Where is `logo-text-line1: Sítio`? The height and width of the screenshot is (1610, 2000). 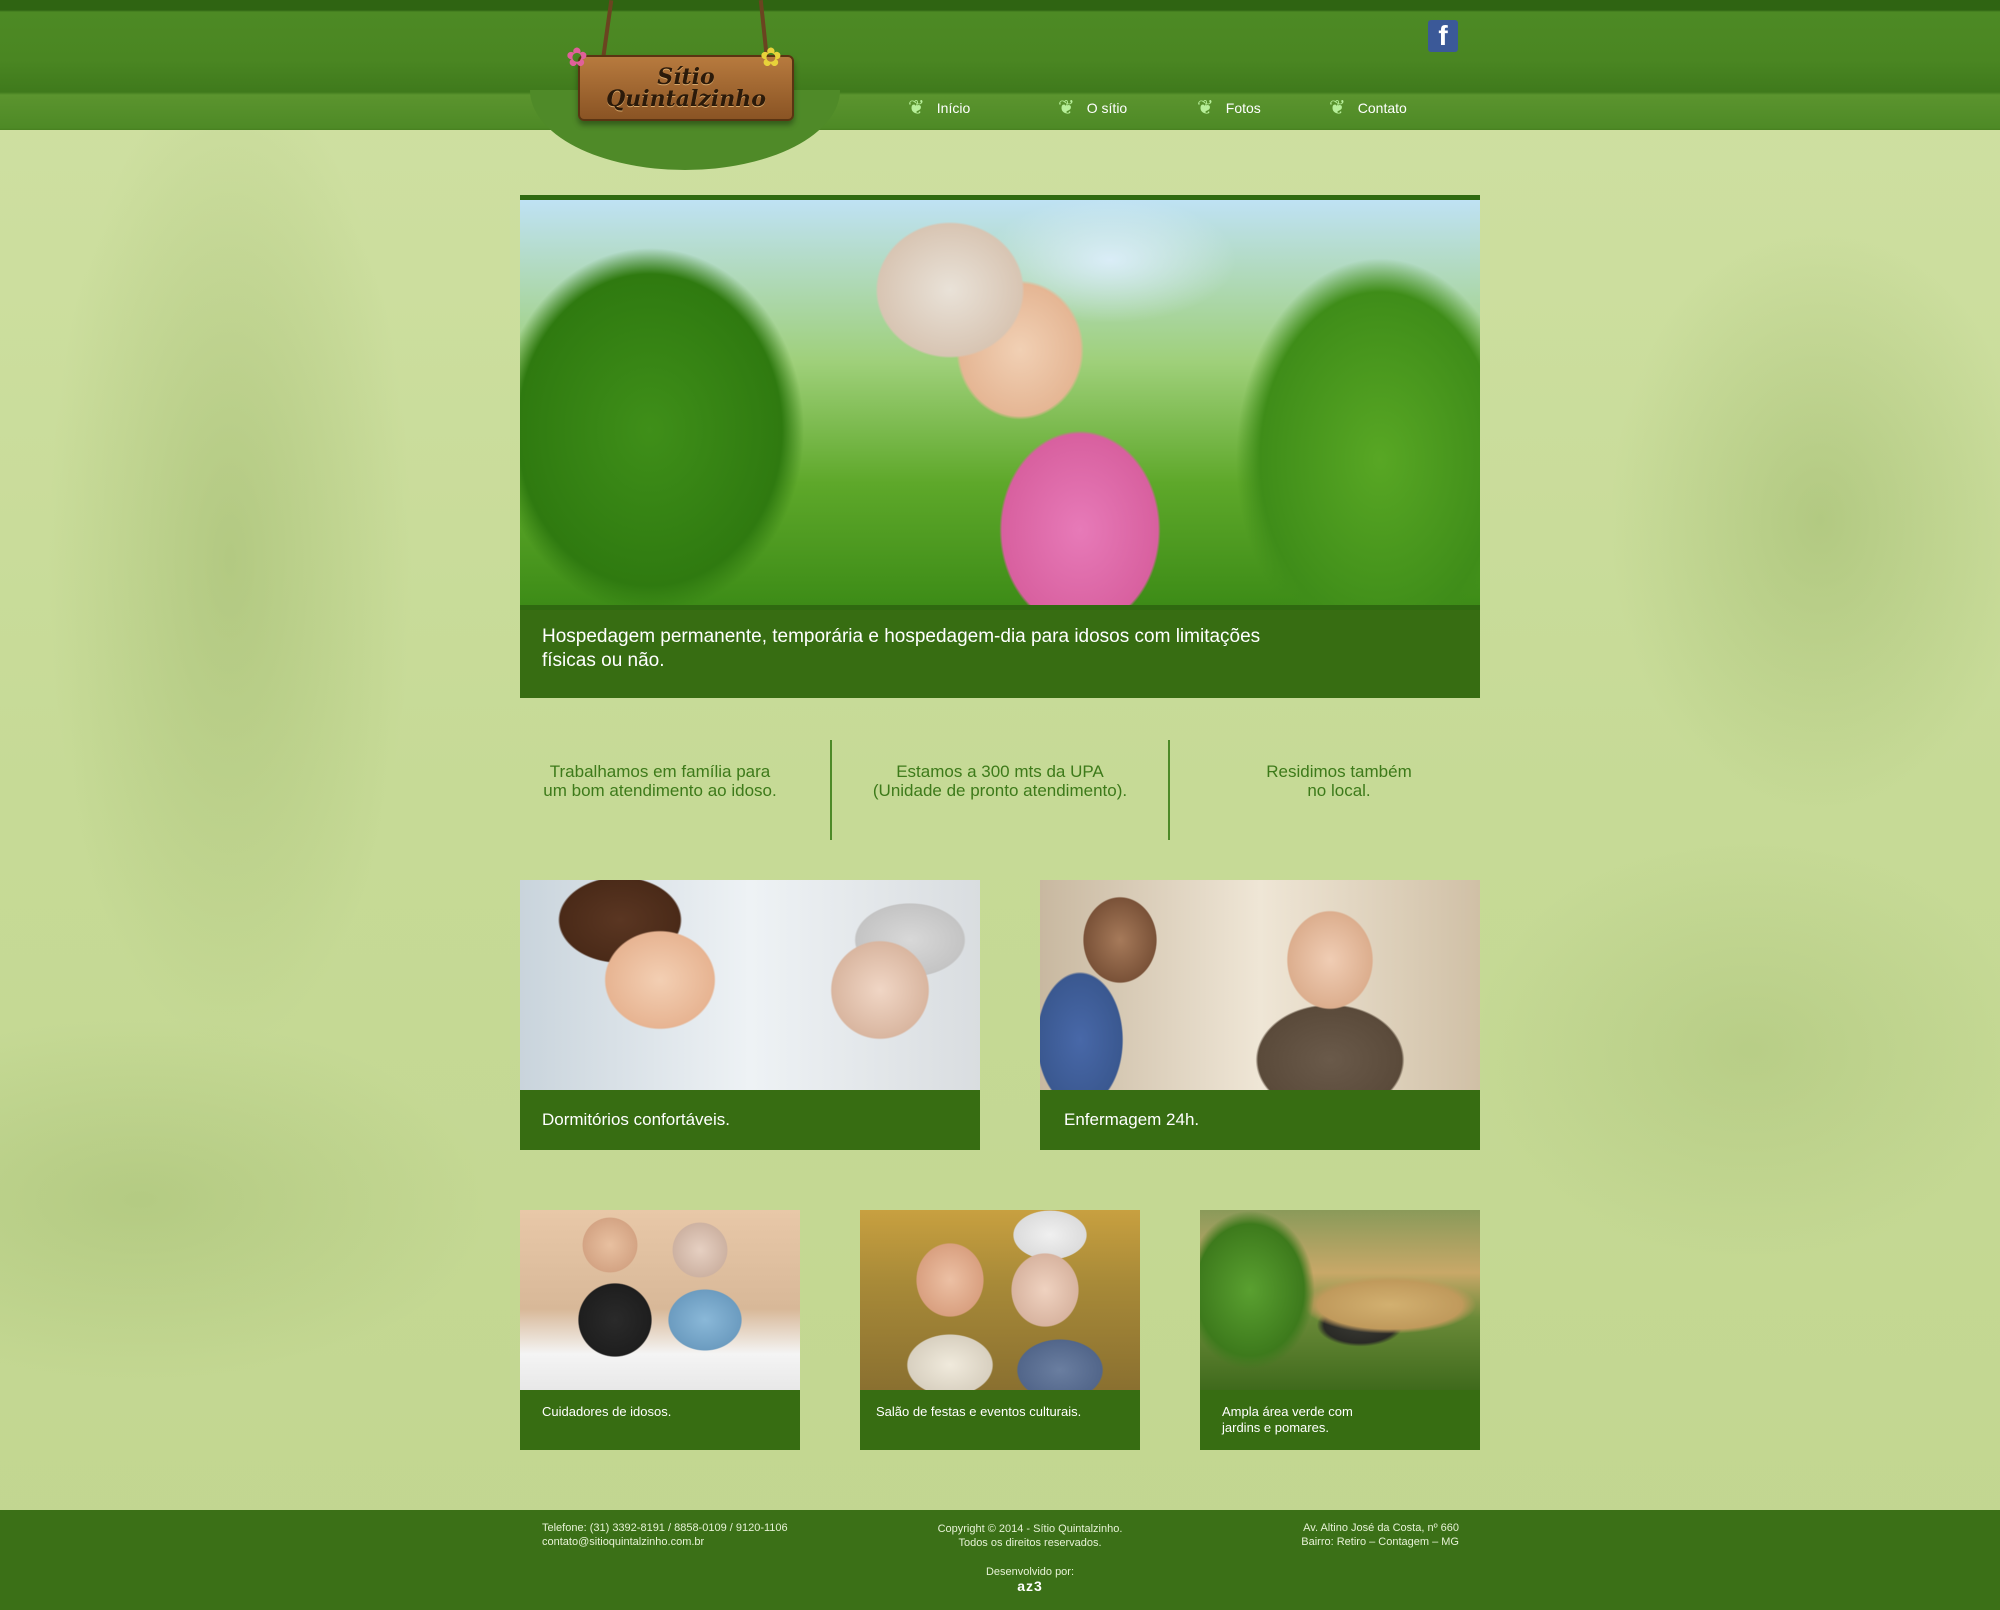
logo-text-line1: Sítio is located at coordinates (686, 77).